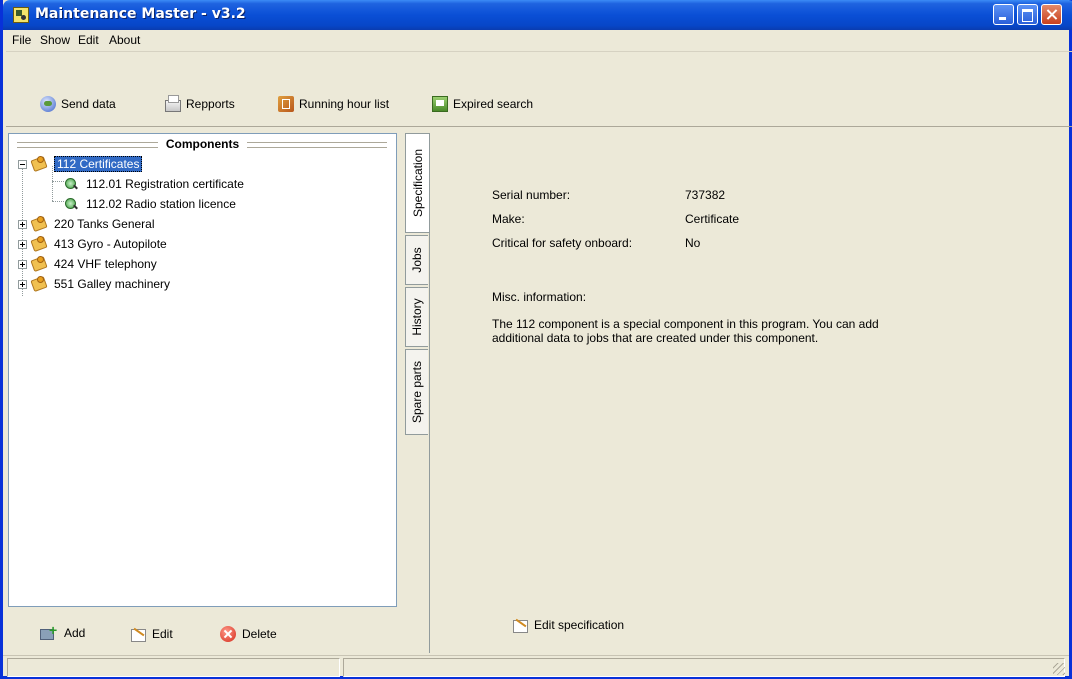  I want to click on tree-node-424: 424 VHF telephony, so click(87, 264).